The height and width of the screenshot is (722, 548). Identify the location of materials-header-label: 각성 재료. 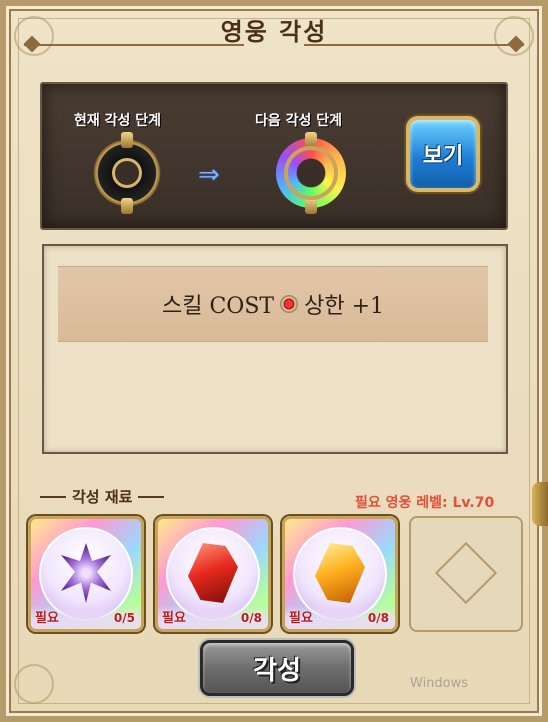
(102, 497).